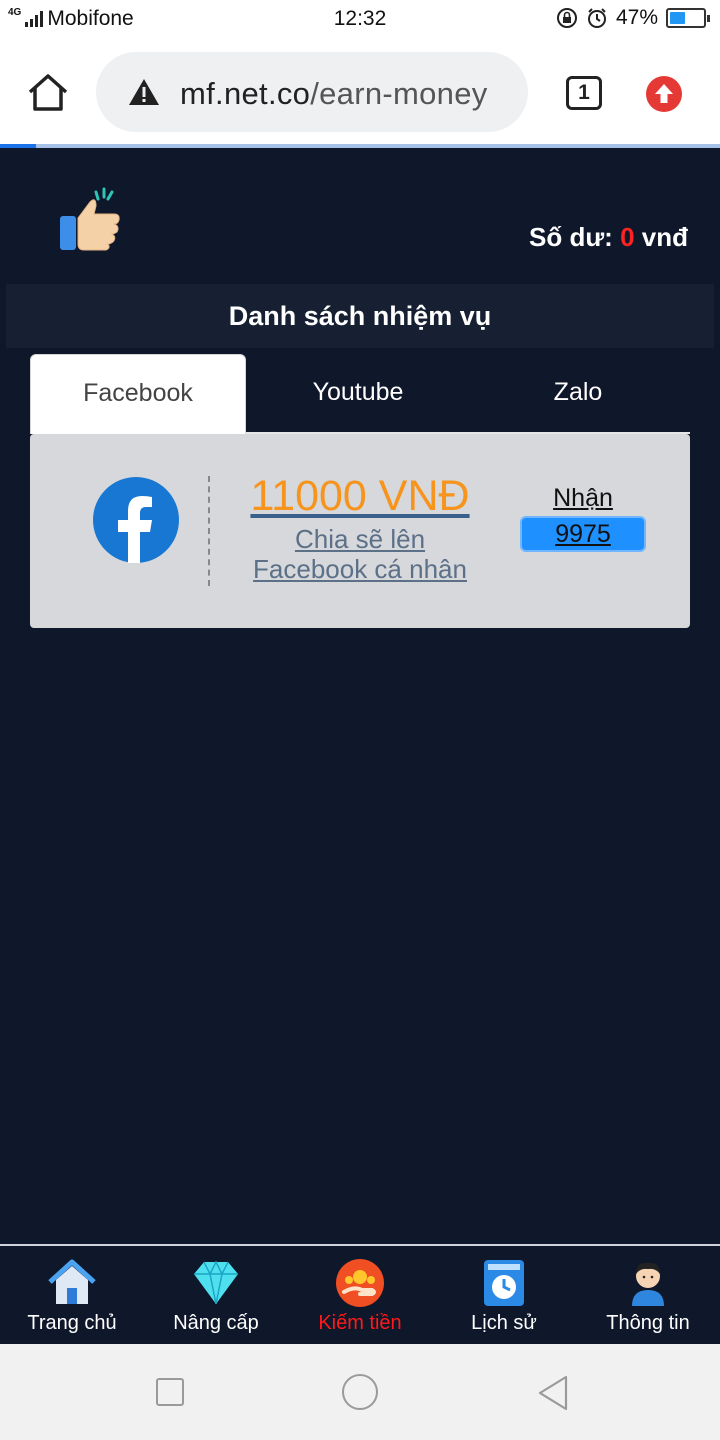  I want to click on task-description-line1: Chia sẽ lên, so click(360, 539).